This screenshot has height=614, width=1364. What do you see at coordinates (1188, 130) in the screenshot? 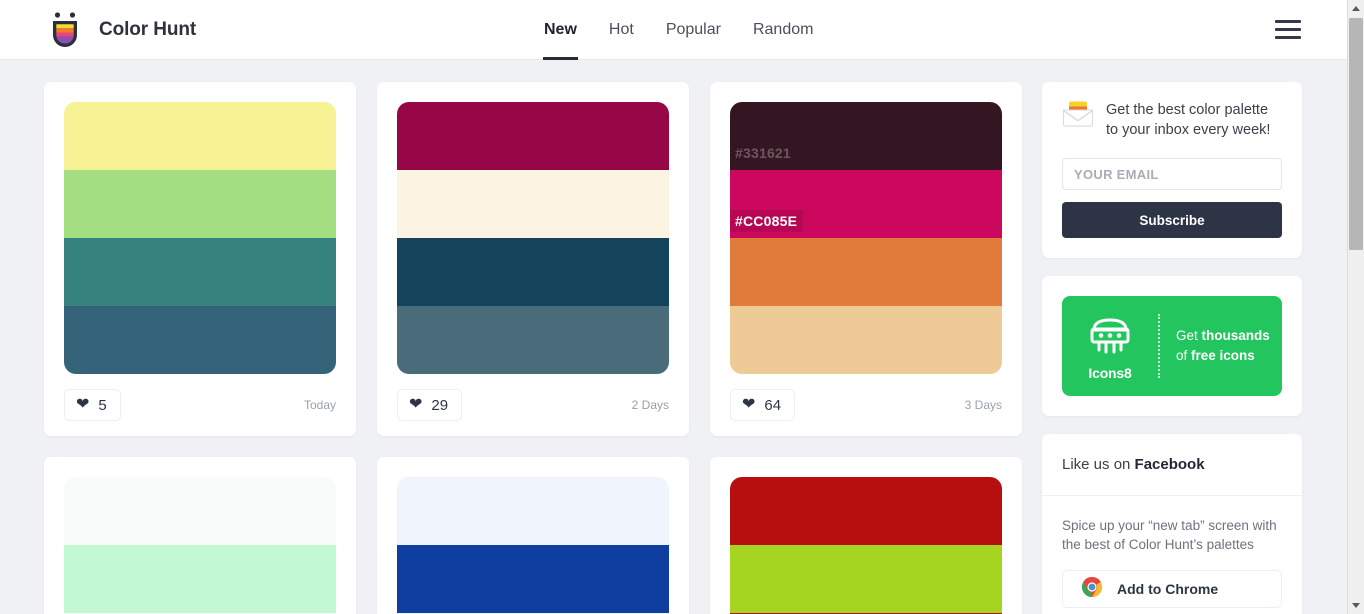
I see `newsletter-headline-line2: to your inbox every week!` at bounding box center [1188, 130].